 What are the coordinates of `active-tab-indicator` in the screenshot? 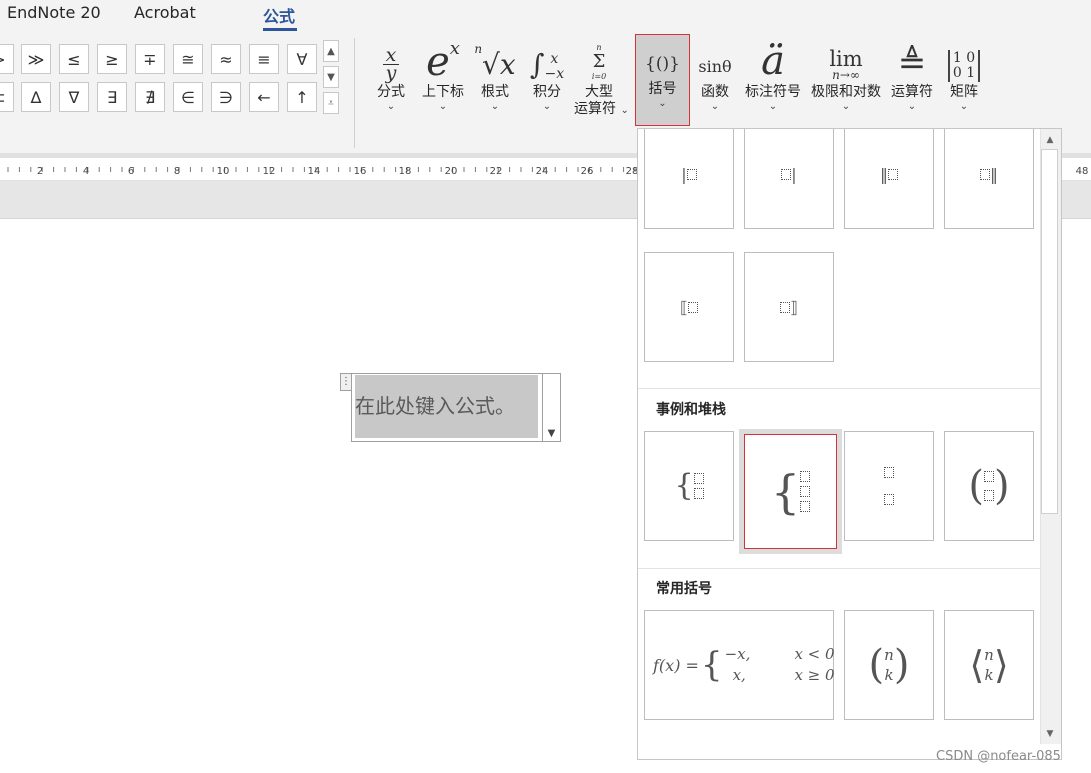 It's located at (280, 29).